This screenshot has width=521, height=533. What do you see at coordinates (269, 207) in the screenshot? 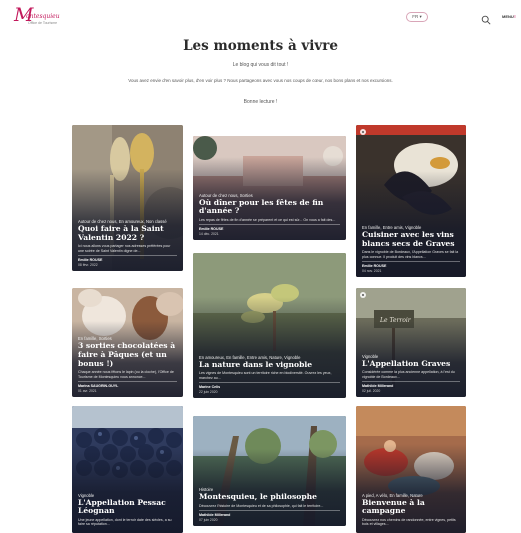
I see `article-title: Où dîner pour les fêtes de fin d'année ?` at bounding box center [269, 207].